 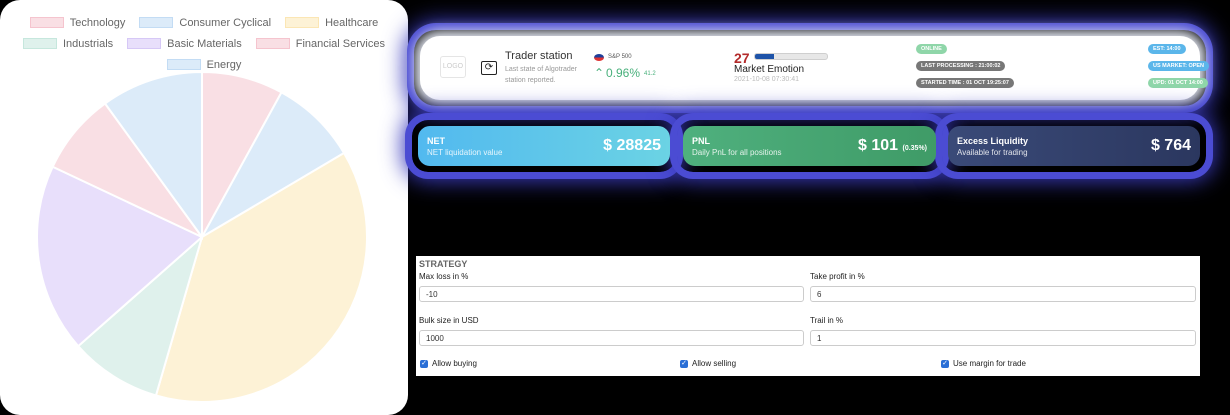 What do you see at coordinates (465, 152) in the screenshot?
I see `net-sublabel: NET liquidation value` at bounding box center [465, 152].